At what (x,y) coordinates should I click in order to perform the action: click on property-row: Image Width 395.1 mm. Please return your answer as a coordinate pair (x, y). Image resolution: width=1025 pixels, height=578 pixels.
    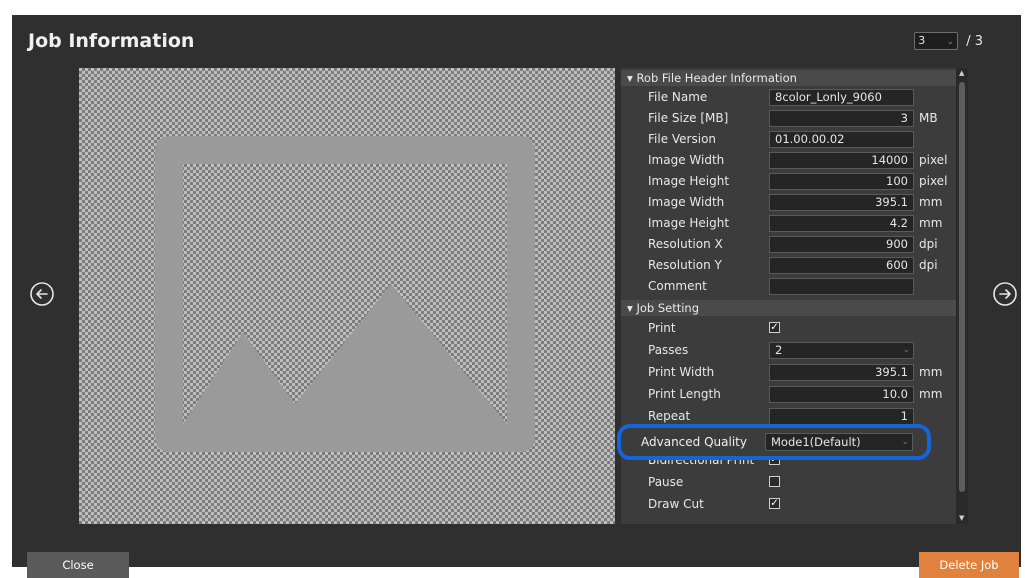
    Looking at the image, I should click on (793, 202).